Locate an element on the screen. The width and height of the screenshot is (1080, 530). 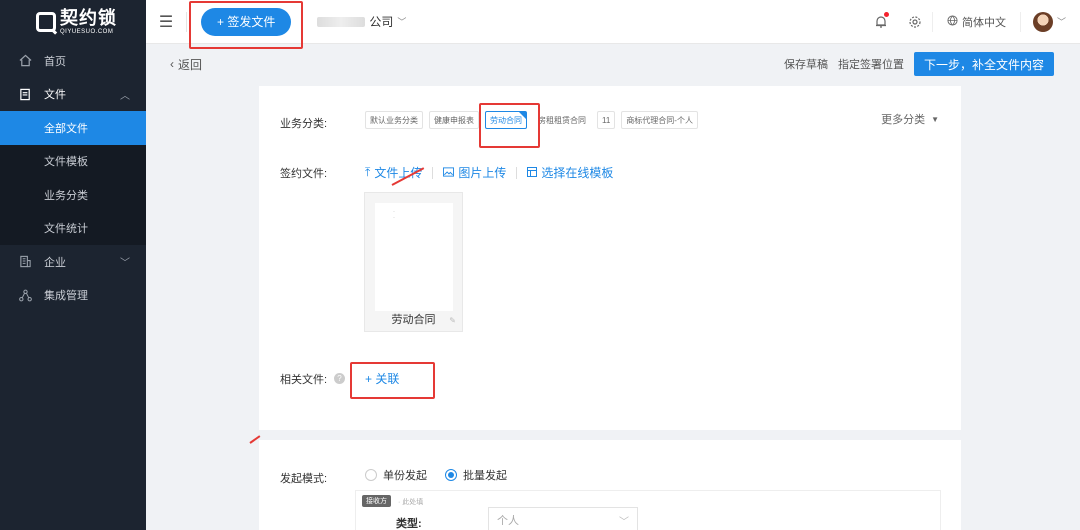
sidebar-item-all-files: 全部文件 is located at coordinates (73, 128).